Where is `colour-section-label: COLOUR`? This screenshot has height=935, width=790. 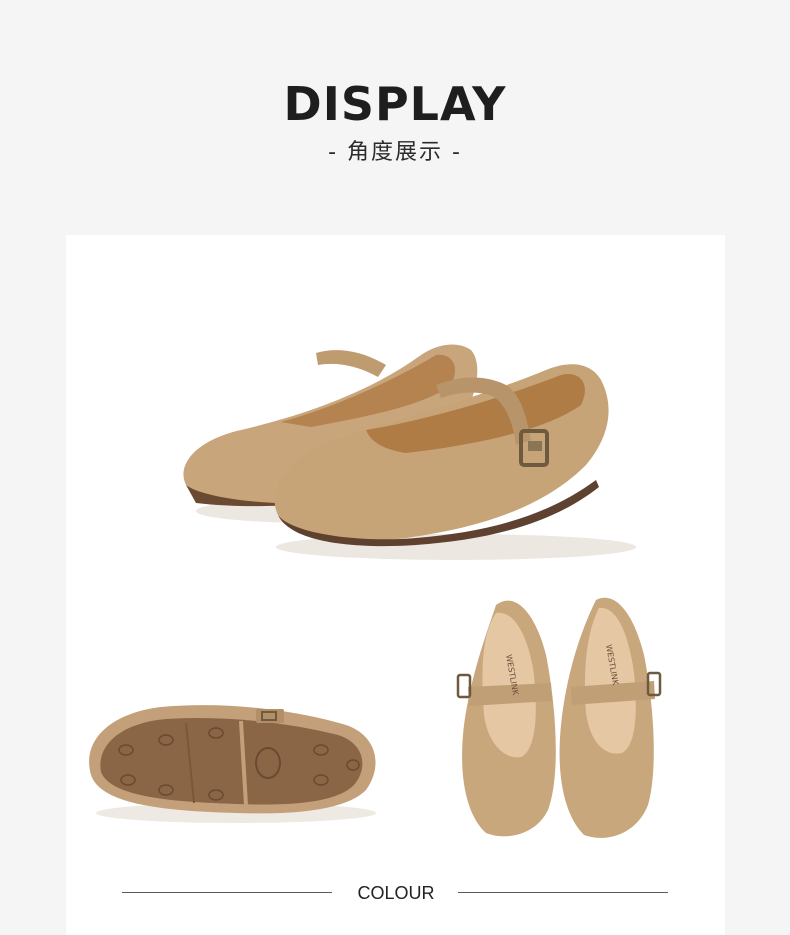
colour-section-label: COLOUR is located at coordinates (396, 893).